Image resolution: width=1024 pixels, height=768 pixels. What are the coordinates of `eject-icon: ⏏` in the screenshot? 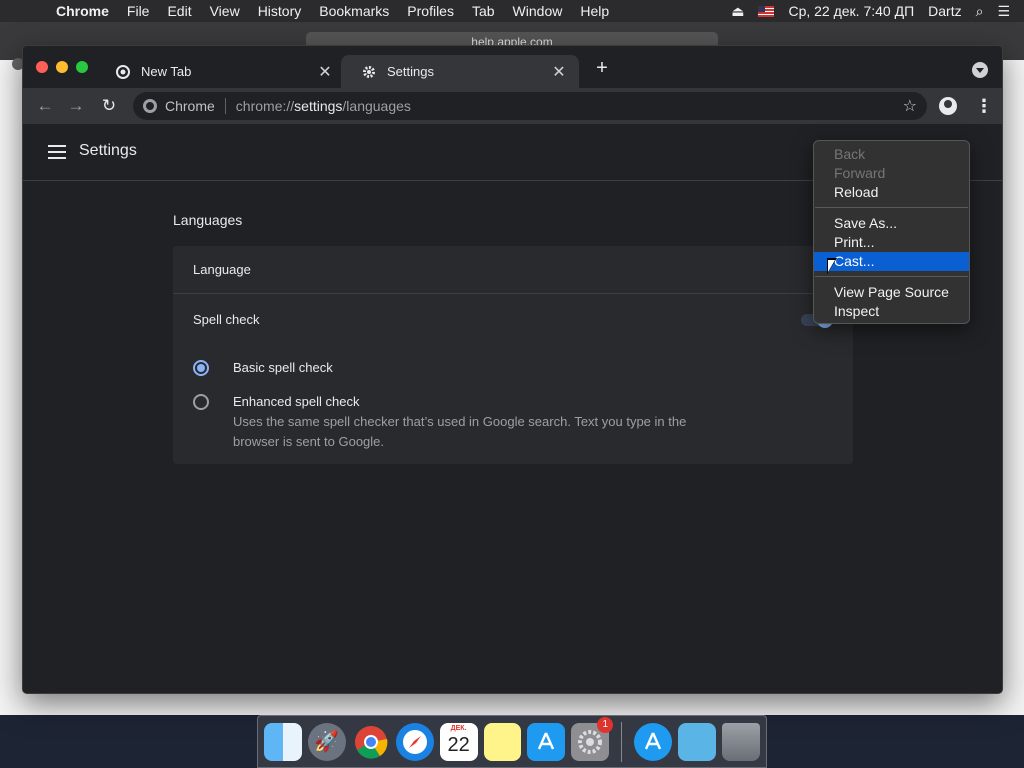 It's located at (737, 11).